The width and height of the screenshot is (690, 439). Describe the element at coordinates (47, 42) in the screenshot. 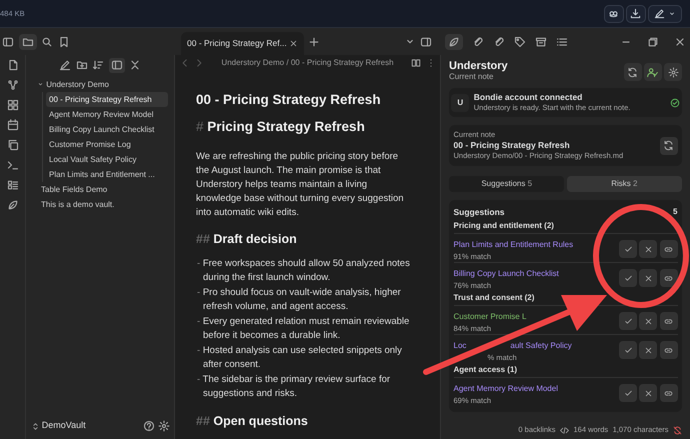

I see `search-icon` at that location.